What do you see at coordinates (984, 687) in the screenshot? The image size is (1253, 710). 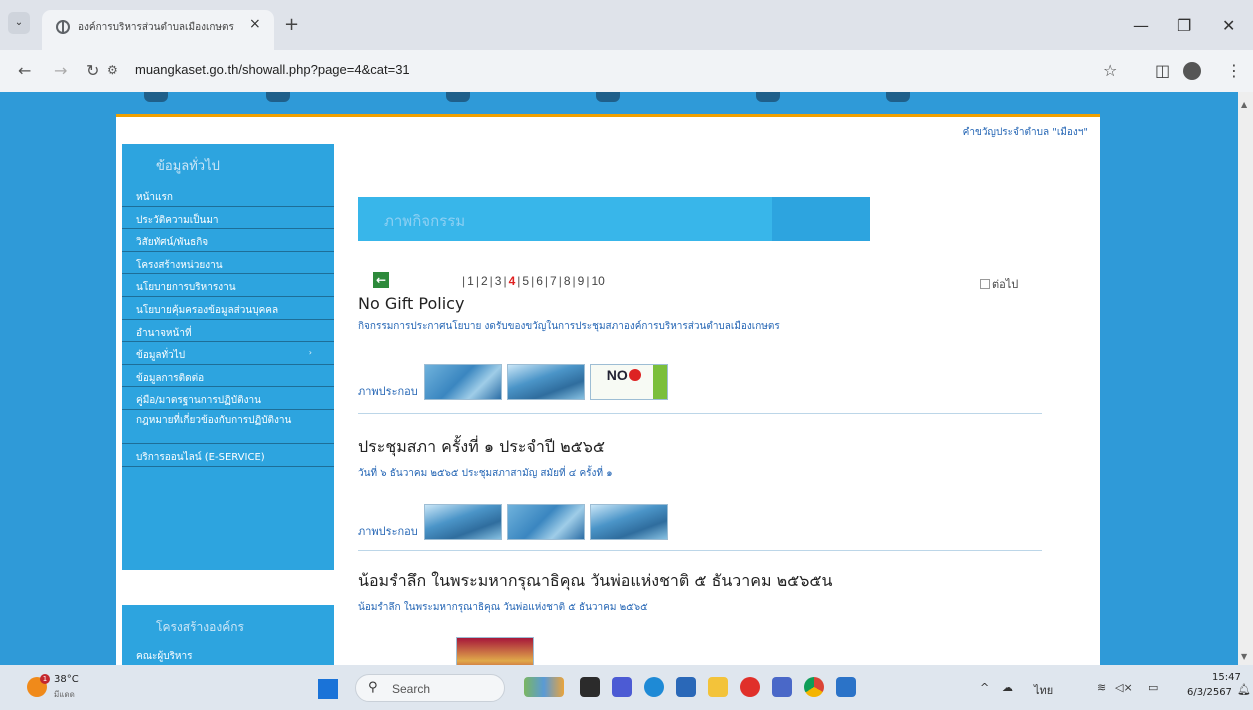 I see `tray-chevron-icon: ^` at bounding box center [984, 687].